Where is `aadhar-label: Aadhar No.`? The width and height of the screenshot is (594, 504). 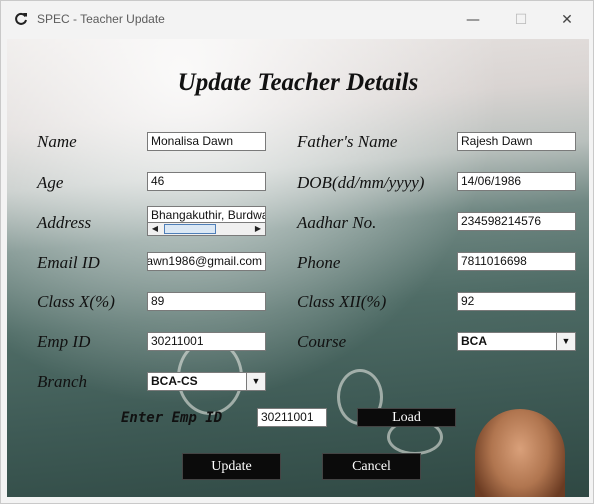
aadhar-label: Aadhar No. is located at coordinates (337, 222).